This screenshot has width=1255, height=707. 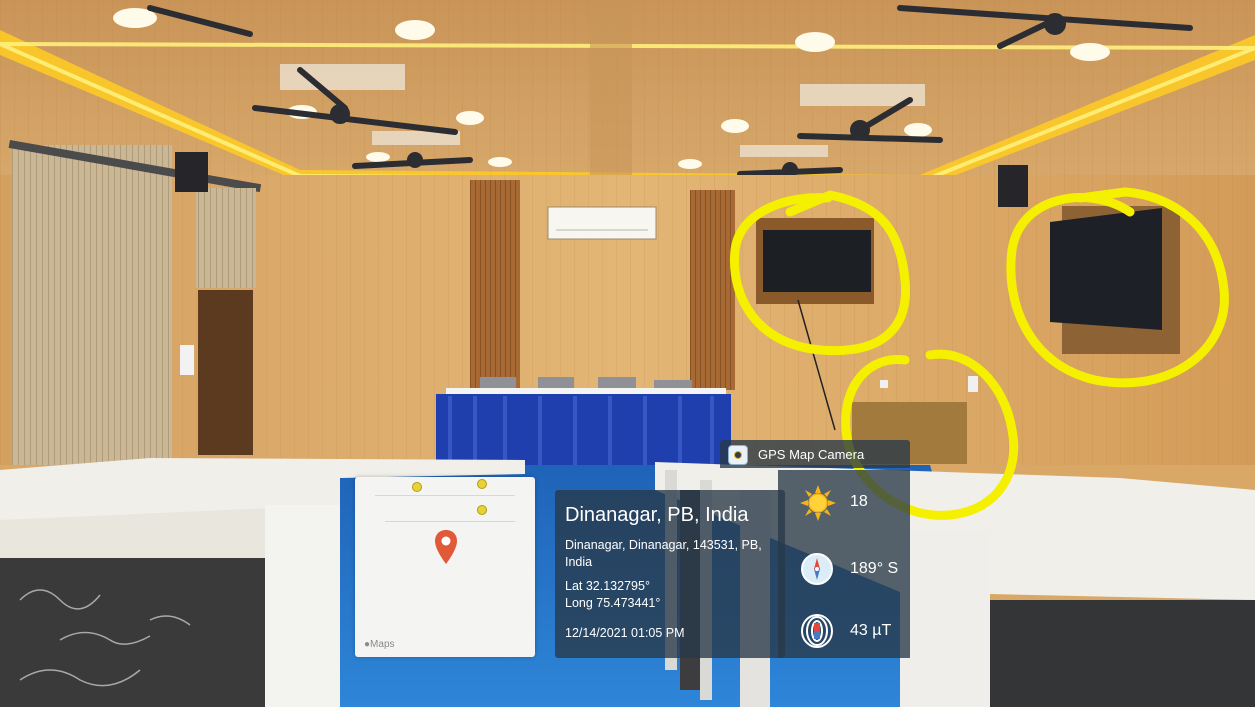 I want to click on location-address: Dinanagar, Dinanagar, 143531, PB, India, so click(x=663, y=553).